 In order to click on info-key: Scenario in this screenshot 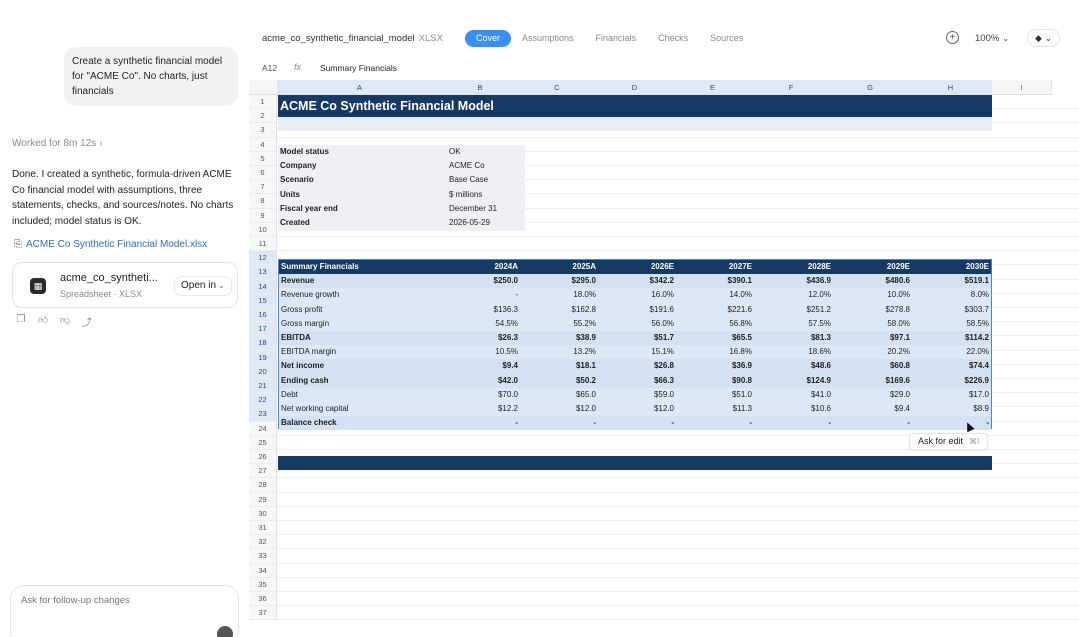, I will do `click(297, 180)`.